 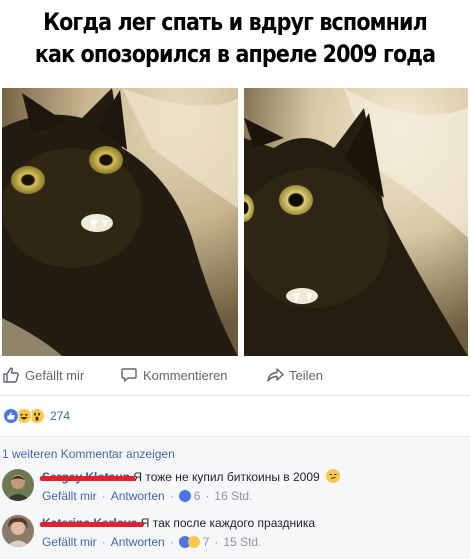 What do you see at coordinates (60, 416) in the screenshot?
I see `reaction-count: 274` at bounding box center [60, 416].